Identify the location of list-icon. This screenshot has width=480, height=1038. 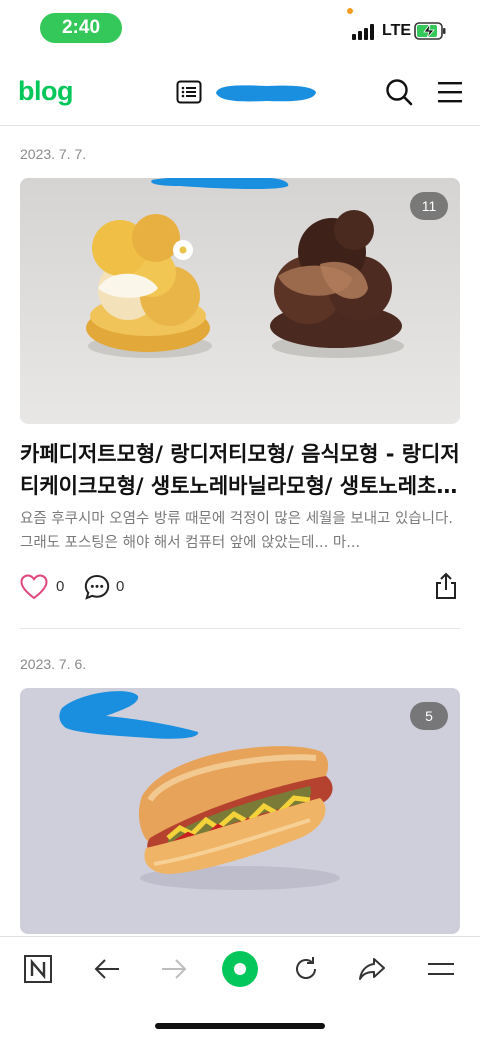
(189, 92).